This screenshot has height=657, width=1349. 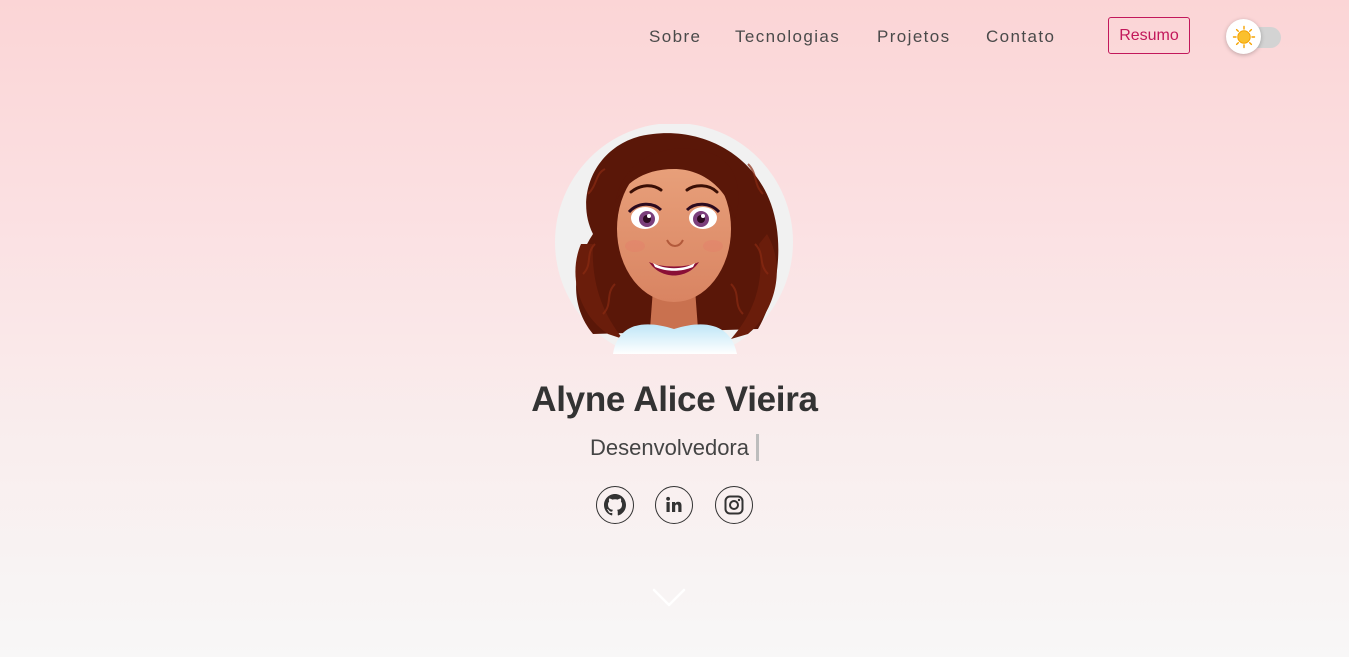 I want to click on scroll-down-button, so click(x=669, y=598).